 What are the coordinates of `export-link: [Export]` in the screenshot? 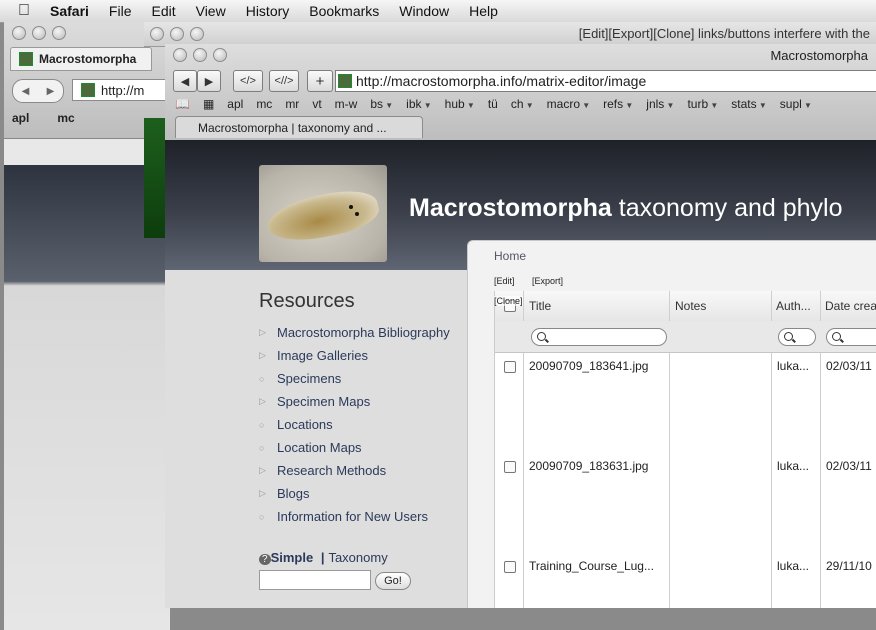 It's located at (547, 281).